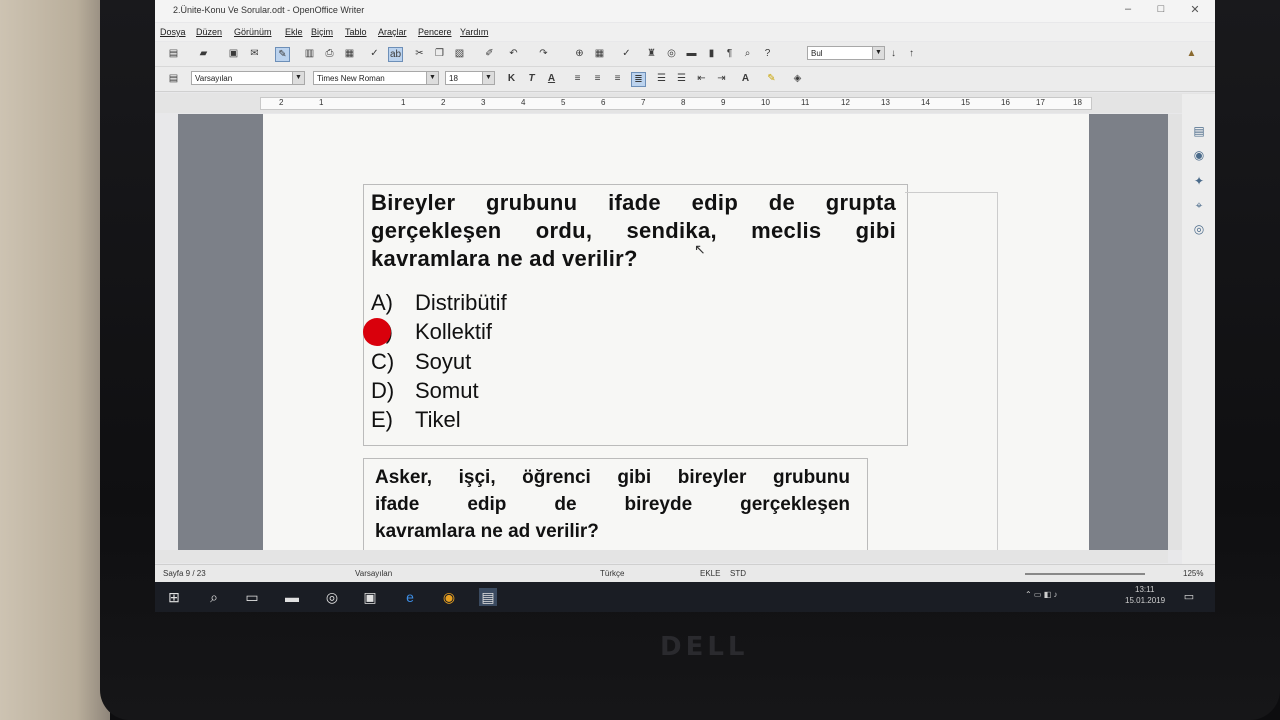 The image size is (1280, 720). Describe the element at coordinates (351, 78) in the screenshot. I see `font-name-value: Times New Roman` at that location.